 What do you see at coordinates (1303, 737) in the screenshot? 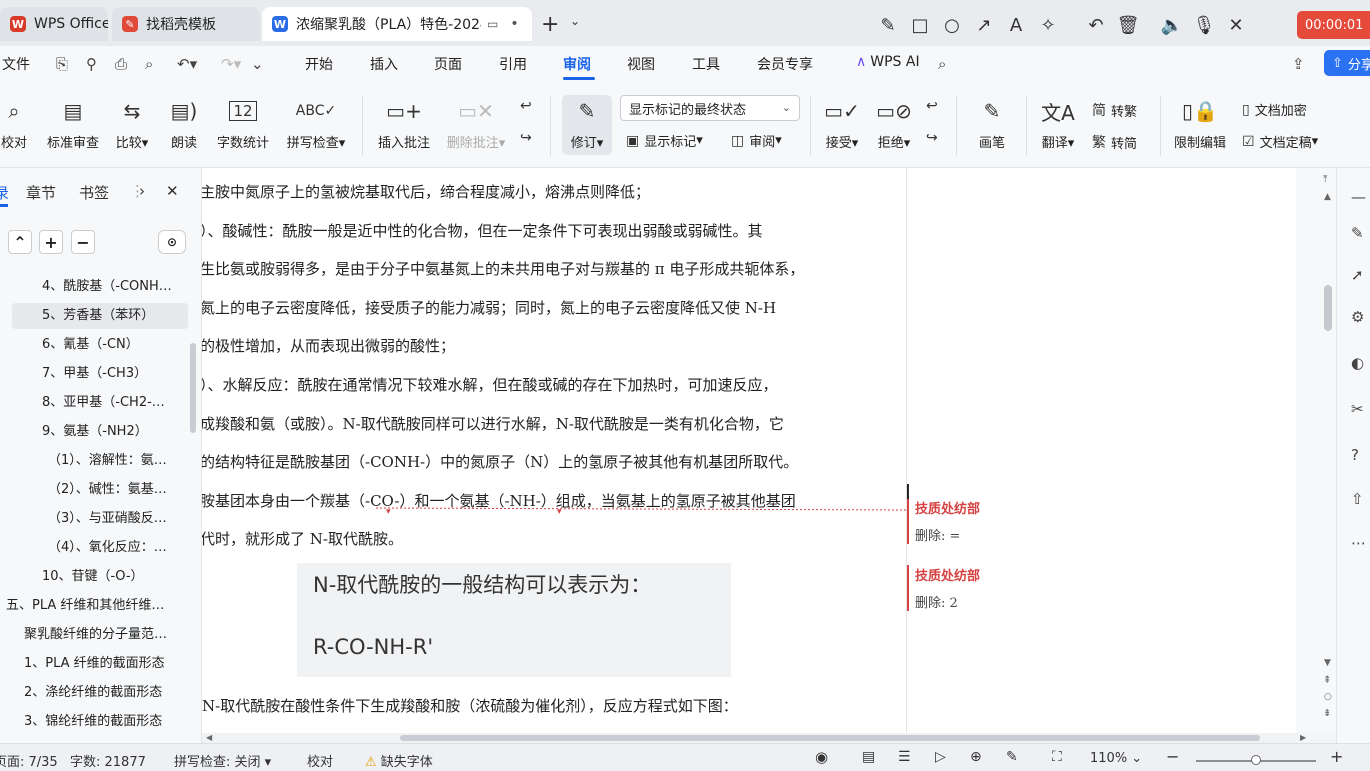
I see `scroll-right-icon: ▶` at bounding box center [1303, 737].